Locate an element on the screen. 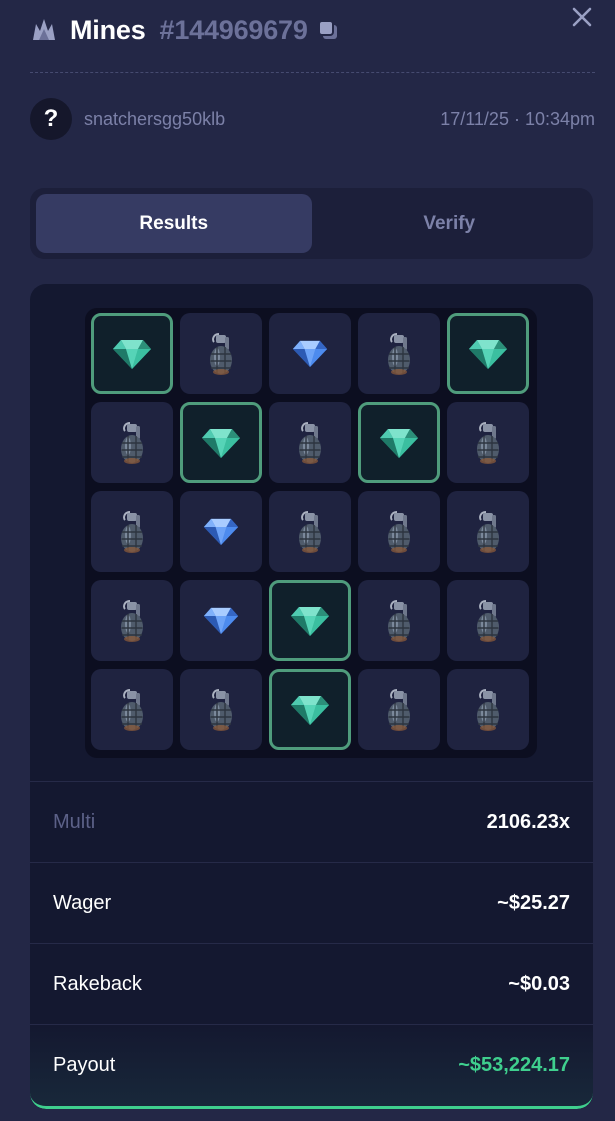 The width and height of the screenshot is (615, 1121). header-divider is located at coordinates (312, 72).